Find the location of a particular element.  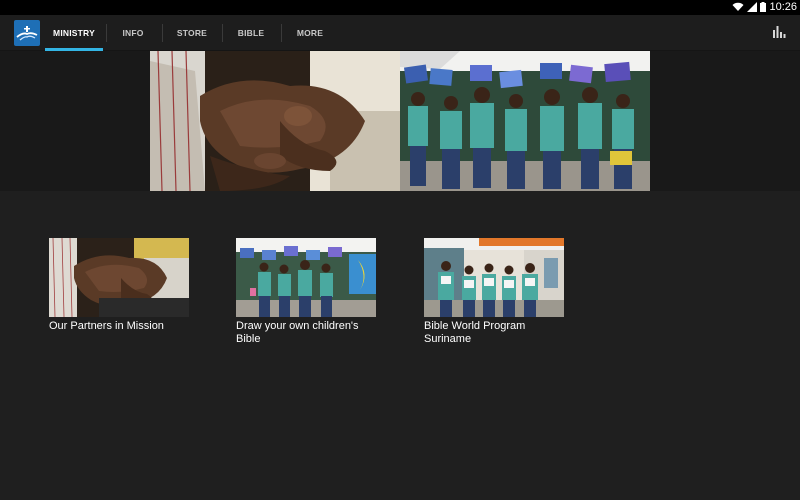

card-title: Draw your own children's Bible is located at coordinates (297, 332).